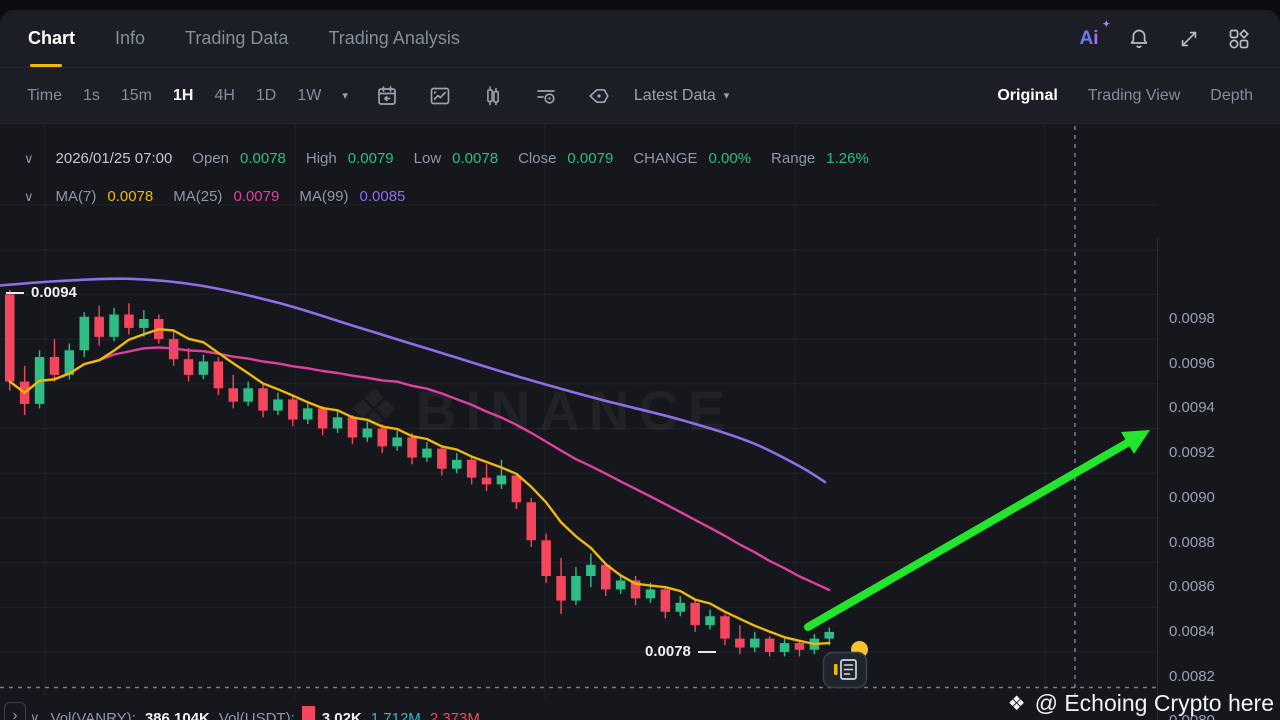  Describe the element at coordinates (130, 38) in the screenshot. I see `tab-info: Info` at that location.